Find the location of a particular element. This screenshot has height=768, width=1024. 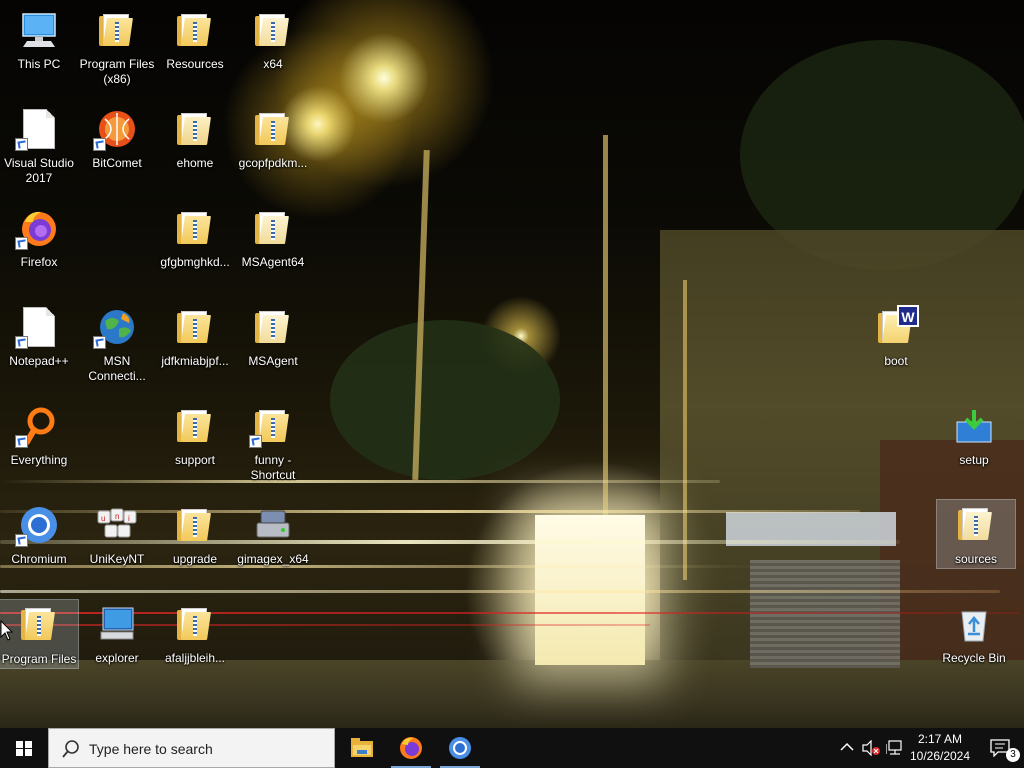

this-pc-icon-item: This PC is located at coordinates (39, 50).